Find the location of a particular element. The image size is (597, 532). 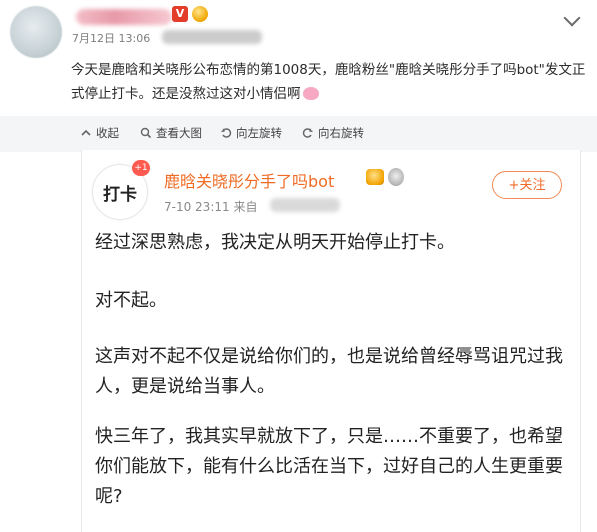

collapse-button: 收起 is located at coordinates (99, 133).